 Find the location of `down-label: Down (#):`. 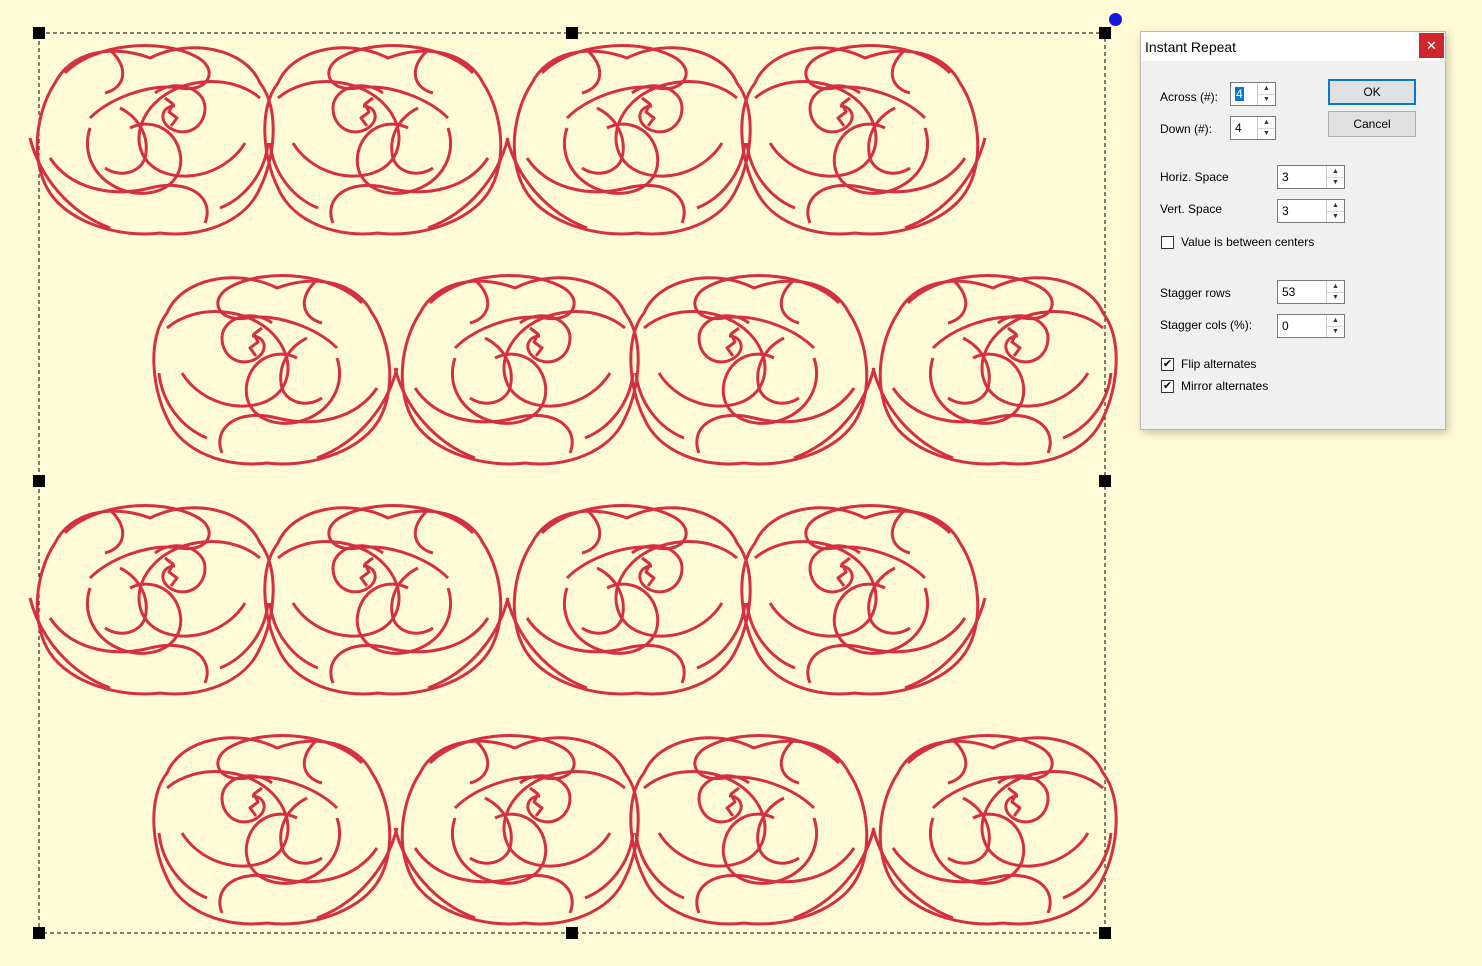

down-label: Down (#): is located at coordinates (1186, 129).